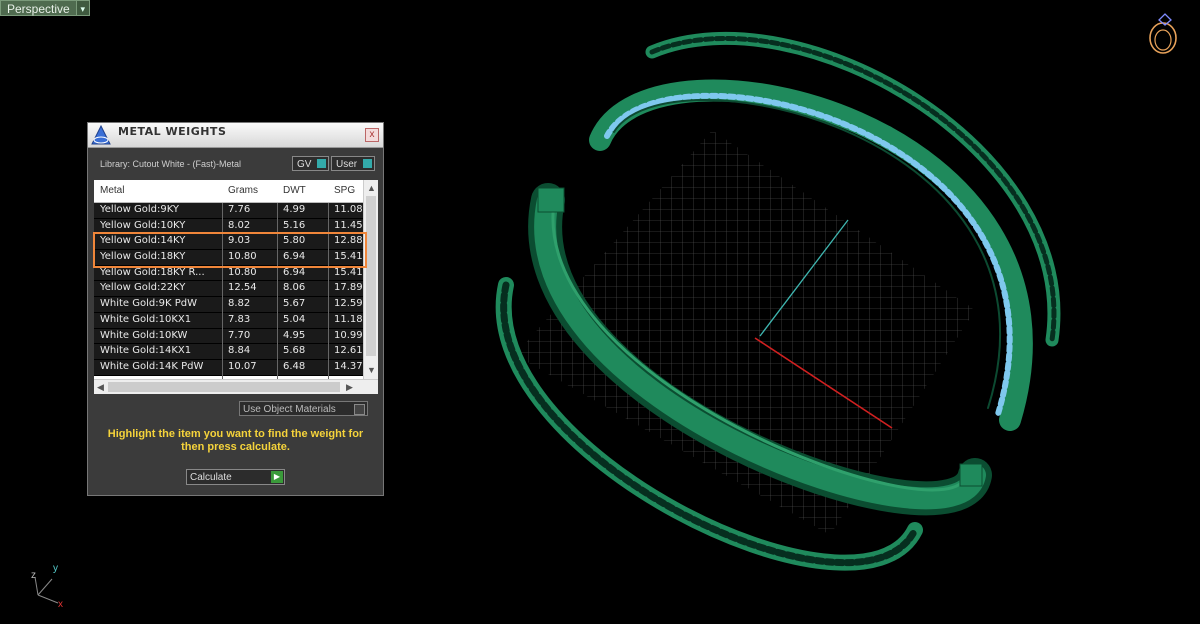 The image size is (1200, 624). What do you see at coordinates (294, 225) in the screenshot?
I see `cell-dwt: 5.16` at bounding box center [294, 225].